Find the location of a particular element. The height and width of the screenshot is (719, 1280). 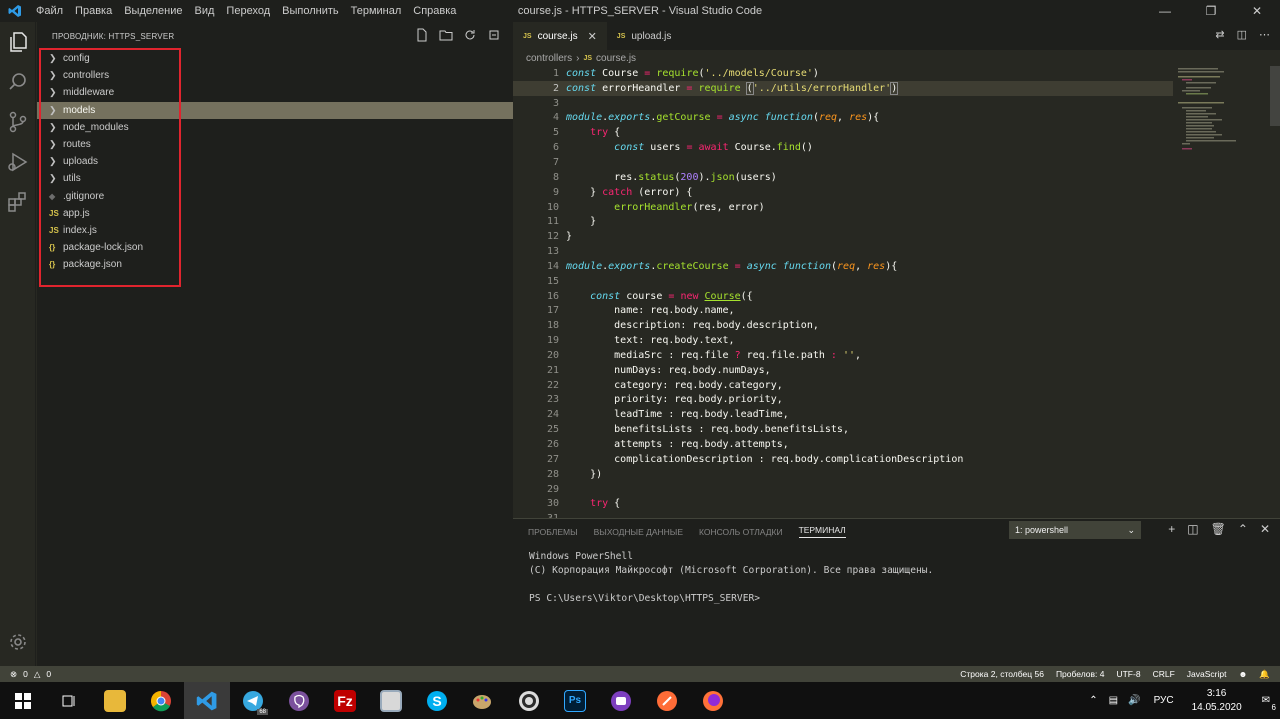

close-panel-icon: ✕ is located at coordinates (1265, 529).